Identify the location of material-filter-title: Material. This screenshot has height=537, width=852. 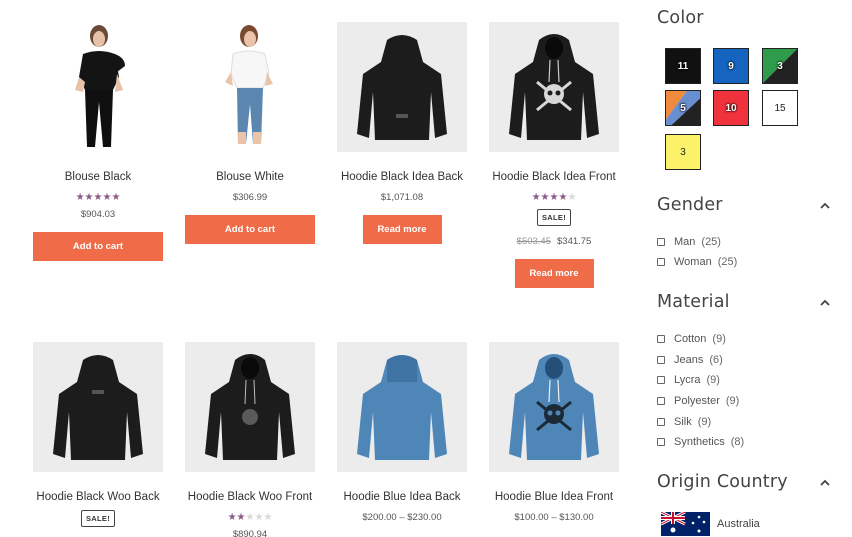
(693, 302).